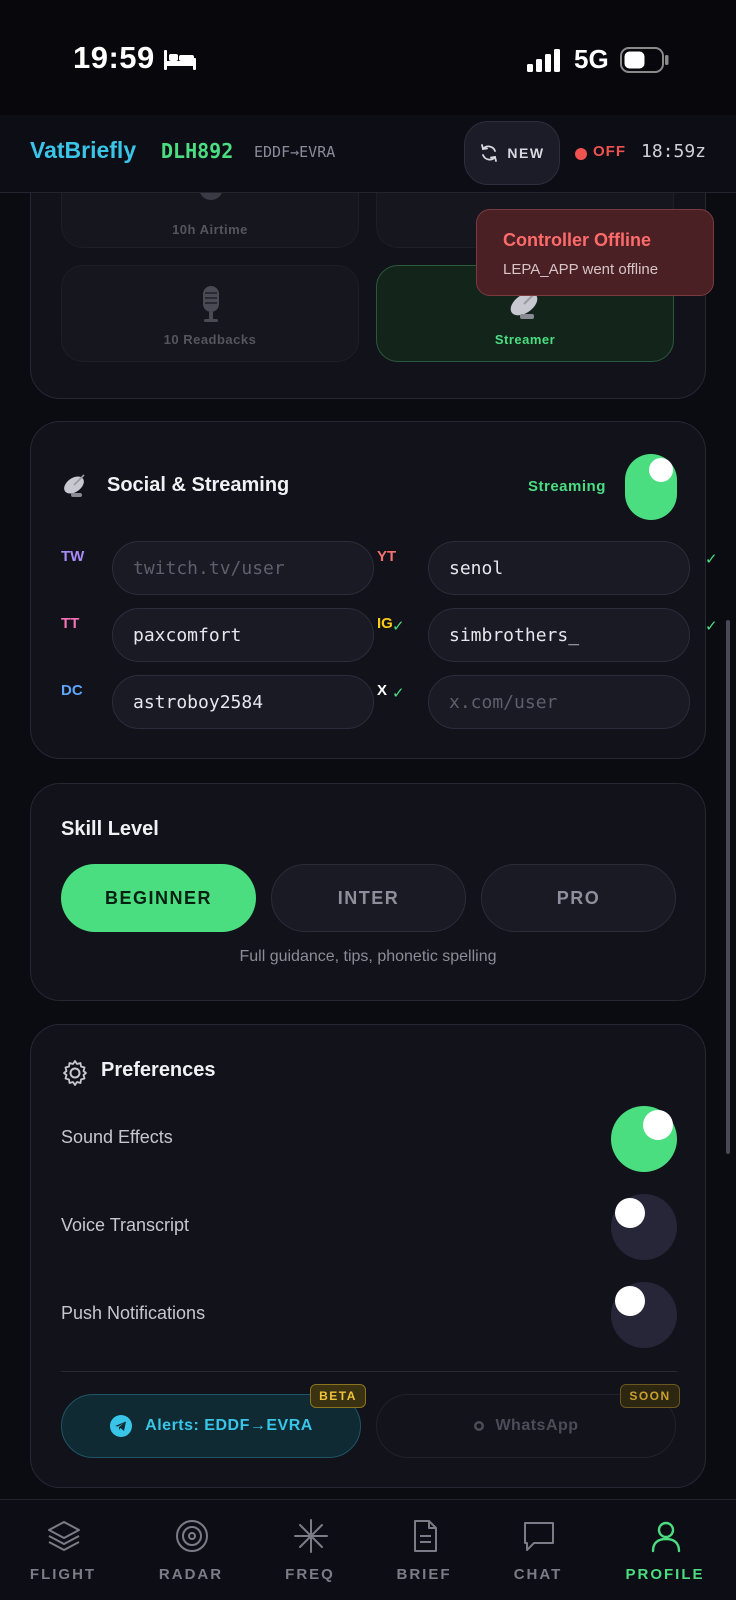 The width and height of the screenshot is (736, 1600). What do you see at coordinates (311, 1536) in the screenshot?
I see `frequency-icon` at bounding box center [311, 1536].